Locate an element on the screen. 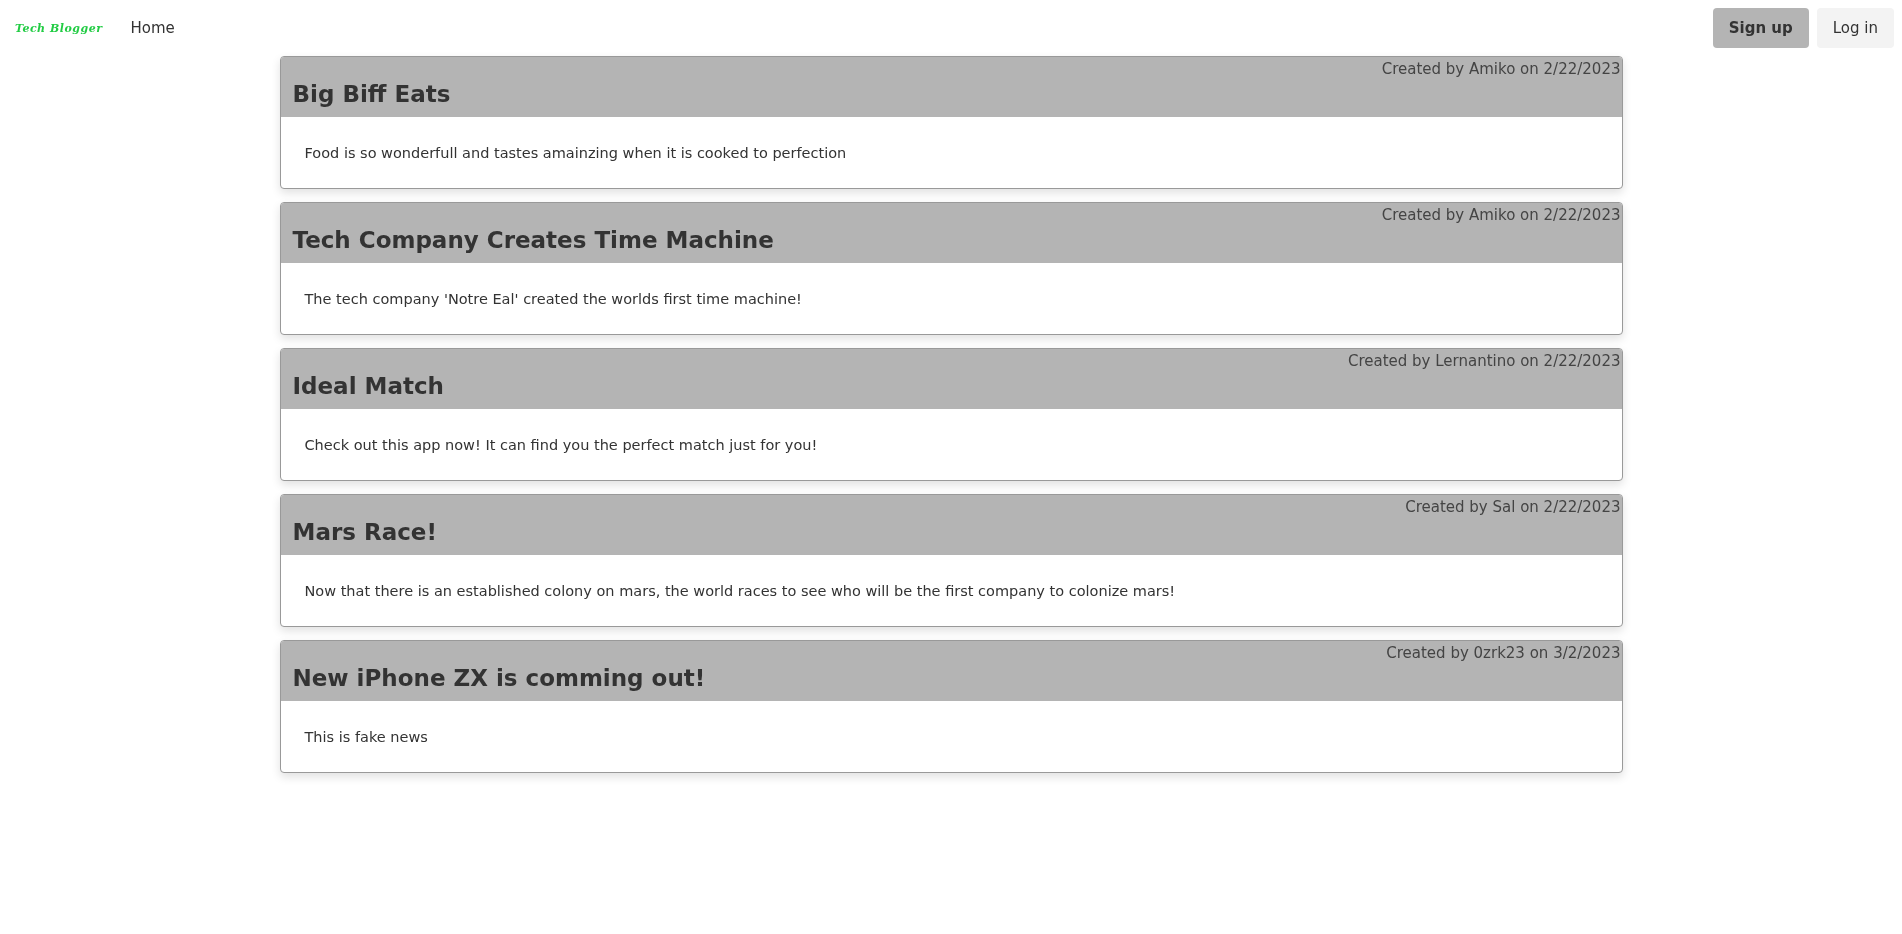 The height and width of the screenshot is (934, 1902). post-body: Now that there is an established colony on mars, the world races to see who will be the first company to colonize mars! is located at coordinates (740, 590).